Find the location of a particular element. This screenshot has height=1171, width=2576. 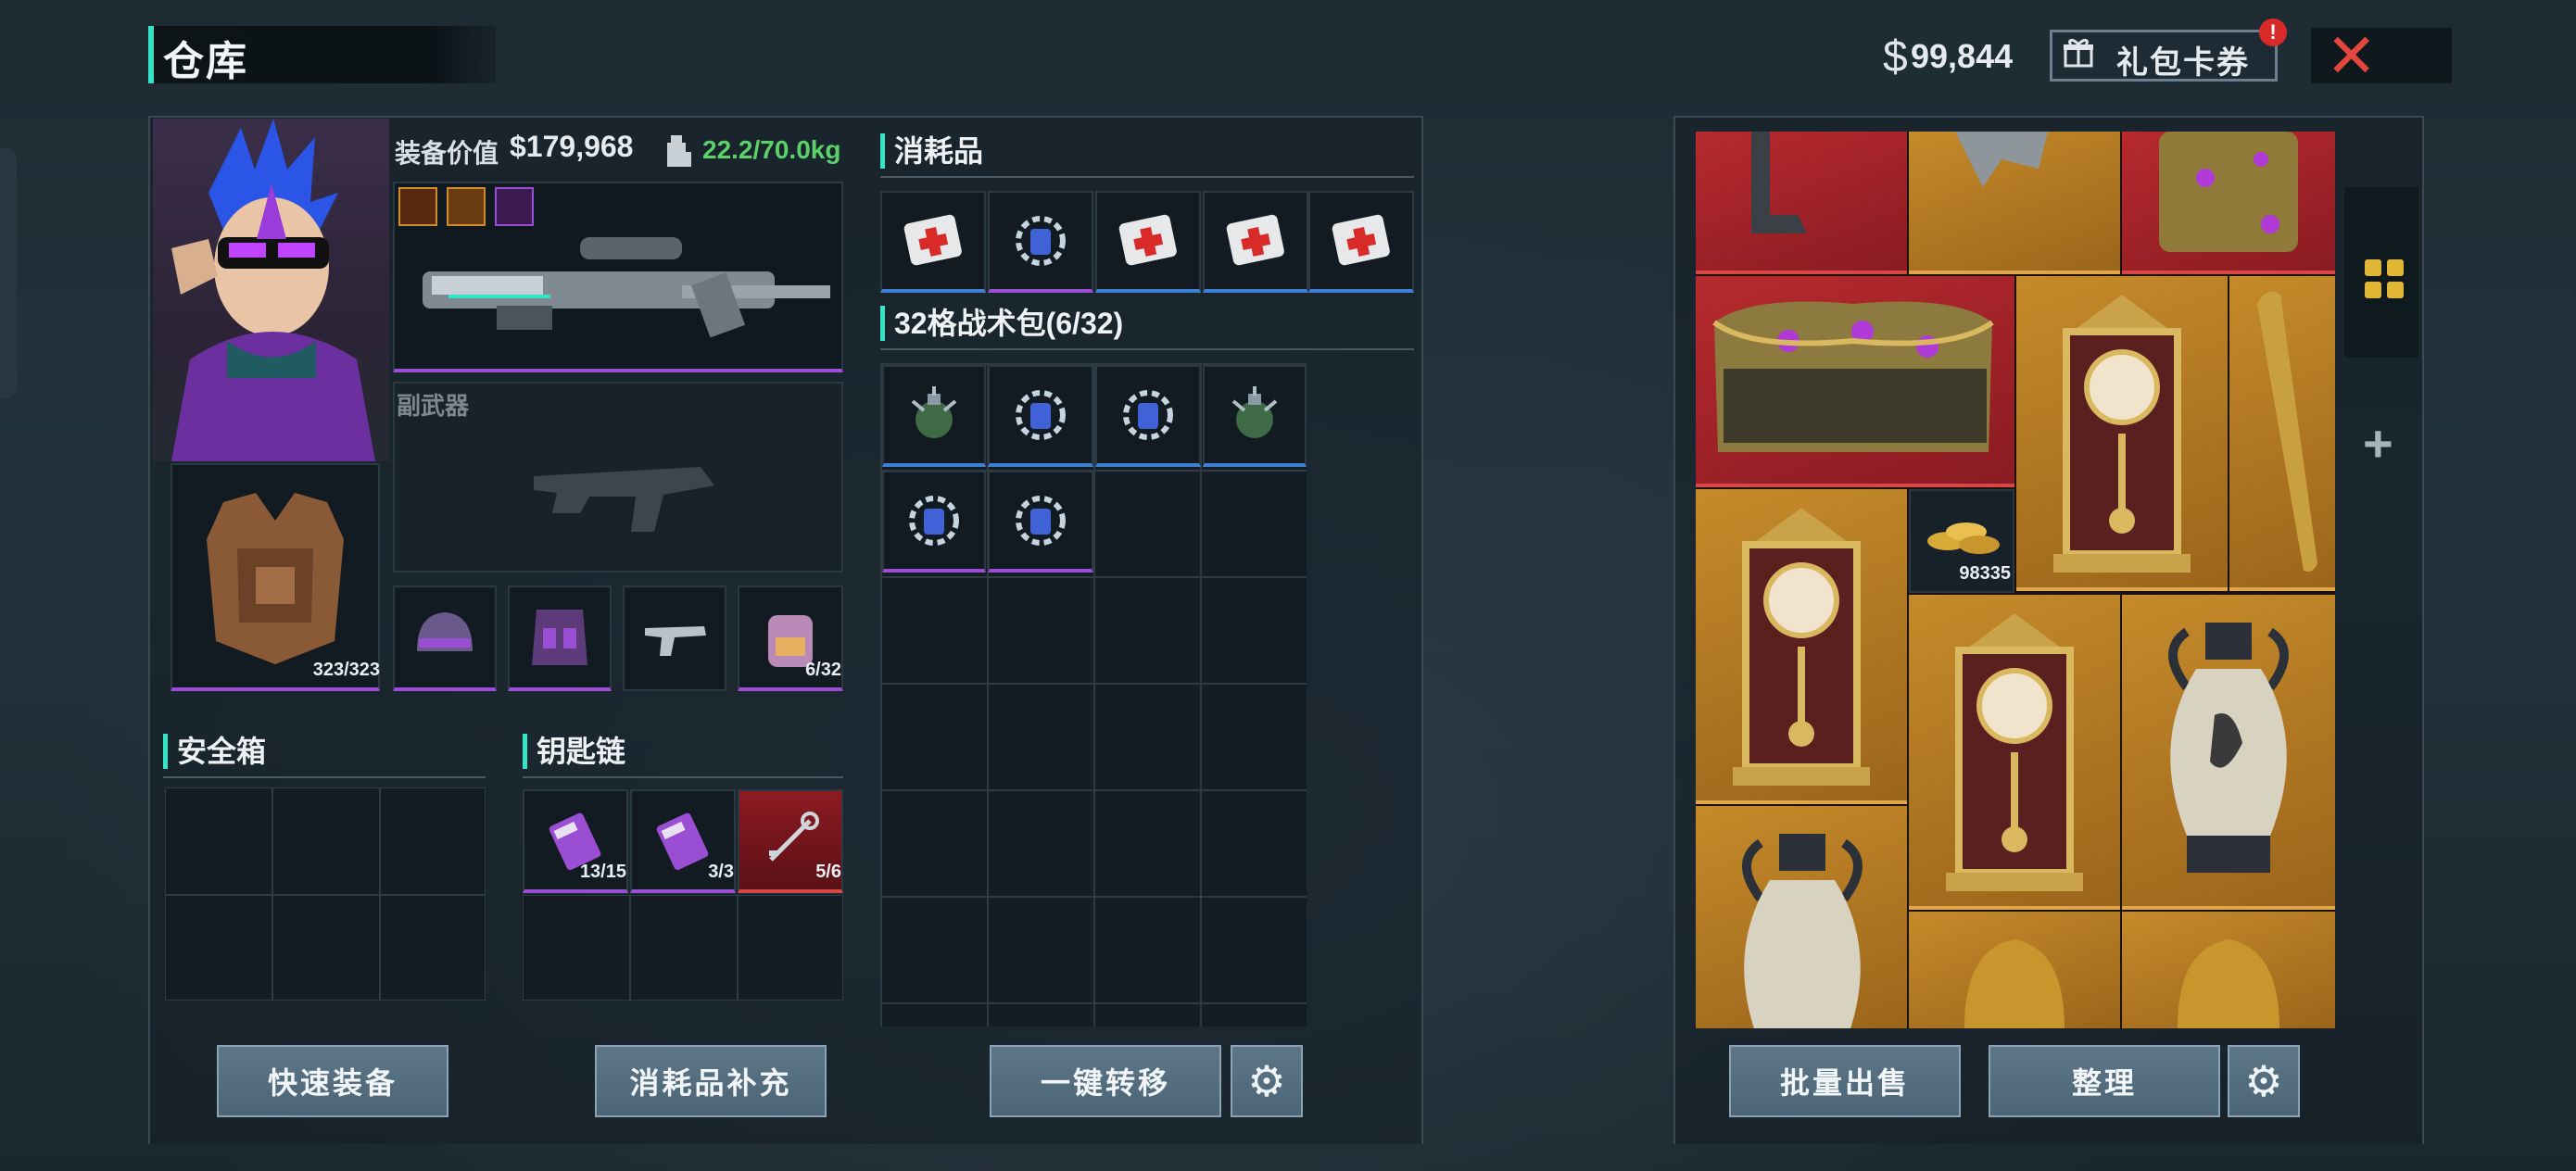

refill-consumables-button: 消耗品补充 is located at coordinates (711, 1081).